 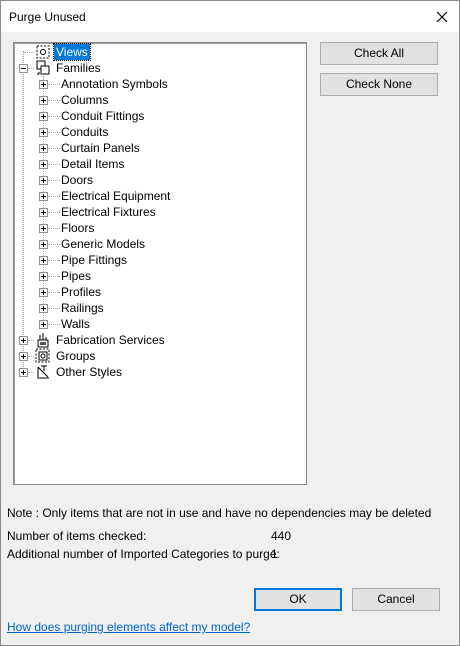 What do you see at coordinates (94, 260) in the screenshot?
I see `tree-item-label: Pipe Fittings` at bounding box center [94, 260].